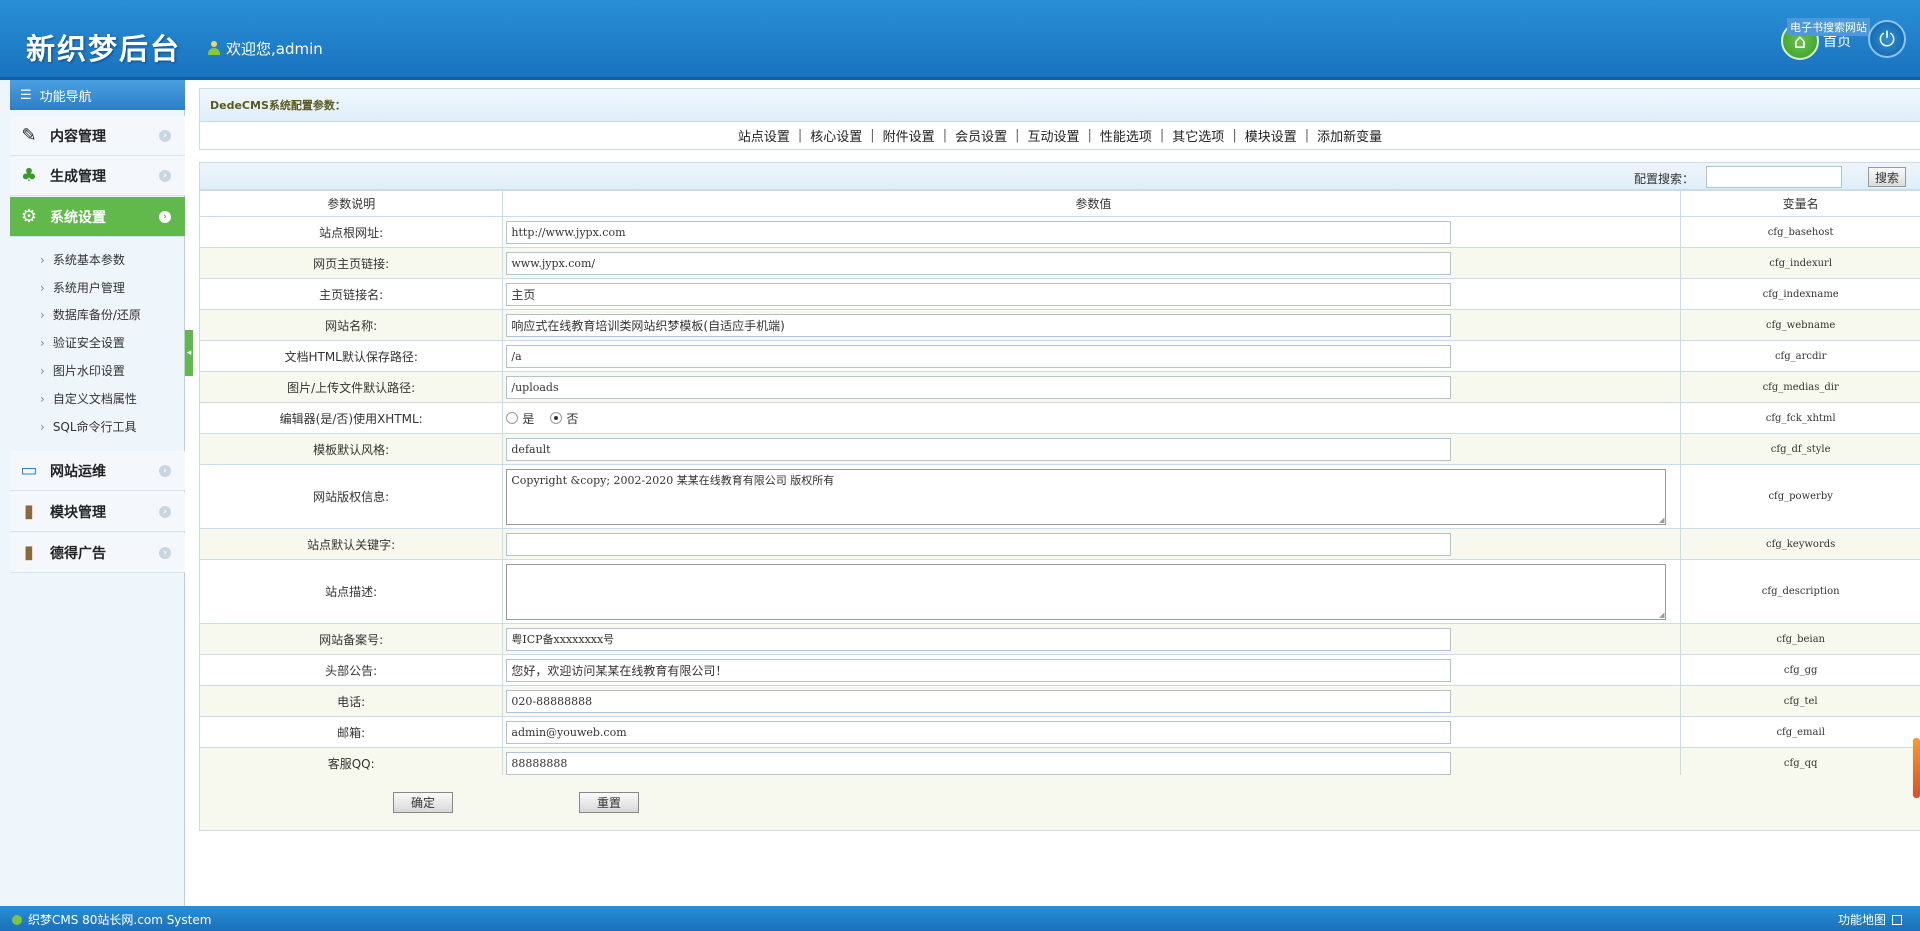  What do you see at coordinates (1800, 670) in the screenshot?
I see `param-var-name: cfg_gg` at bounding box center [1800, 670].